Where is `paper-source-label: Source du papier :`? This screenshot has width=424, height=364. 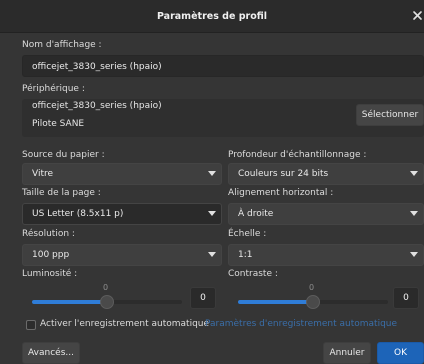
paper-source-label: Source du papier : is located at coordinates (63, 155).